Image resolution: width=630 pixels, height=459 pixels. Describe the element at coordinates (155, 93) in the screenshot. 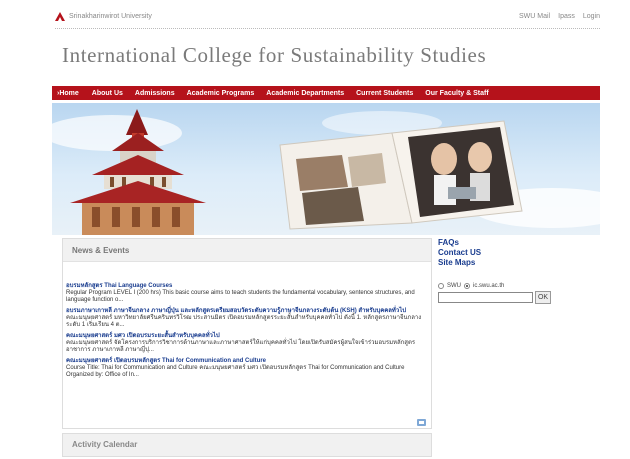

I see `nav-admissions: Admissions` at that location.